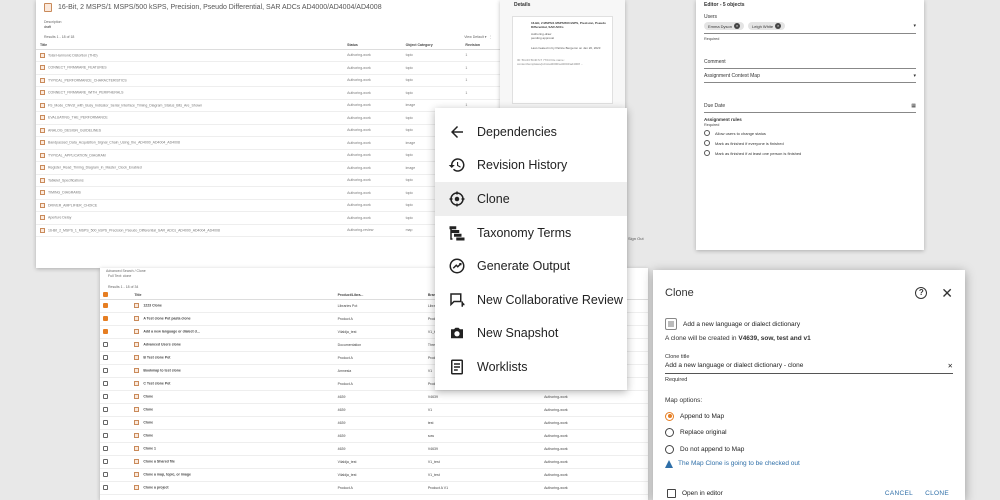 The height and width of the screenshot is (500, 1000). Describe the element at coordinates (810, 133) in the screenshot. I see `assignment-rule-option: Allow users to change status` at that location.